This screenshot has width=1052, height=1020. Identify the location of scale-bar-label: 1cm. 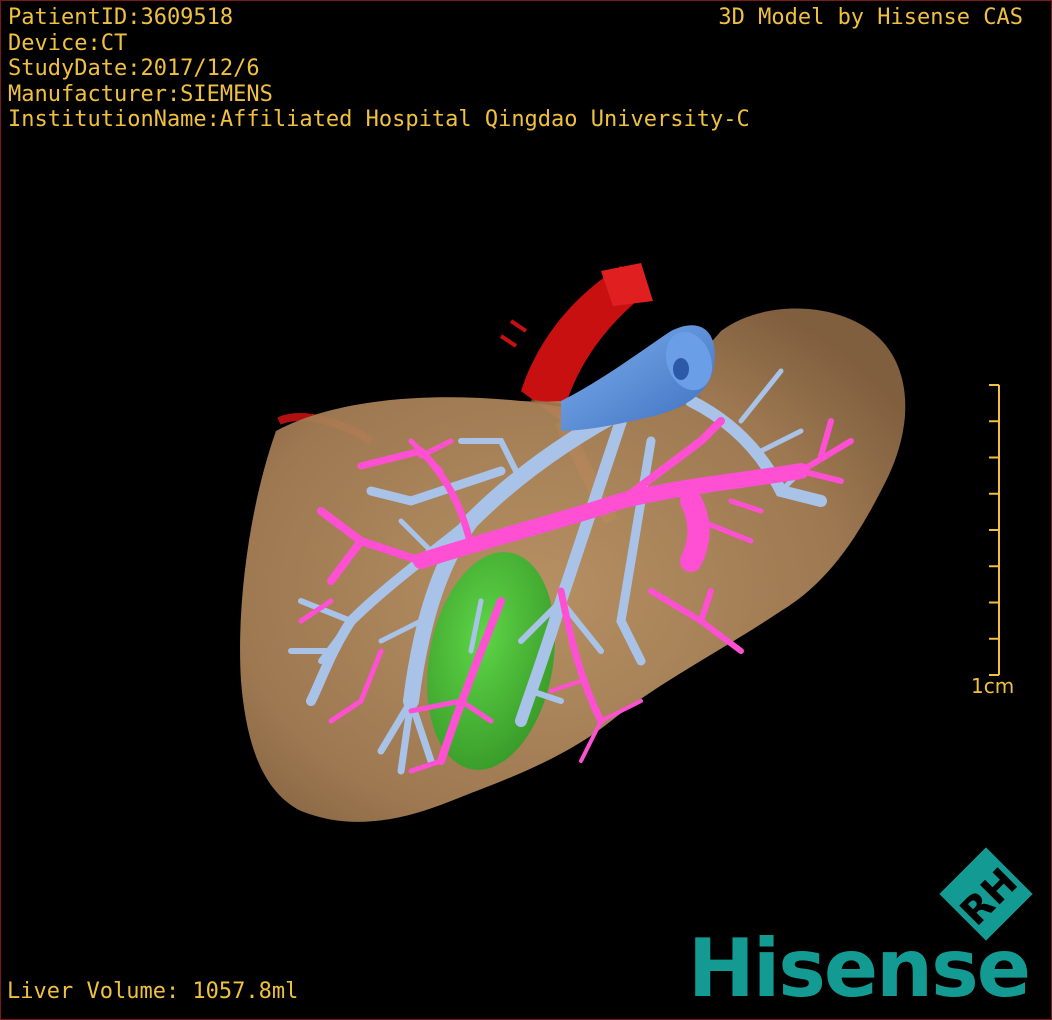
(993, 686).